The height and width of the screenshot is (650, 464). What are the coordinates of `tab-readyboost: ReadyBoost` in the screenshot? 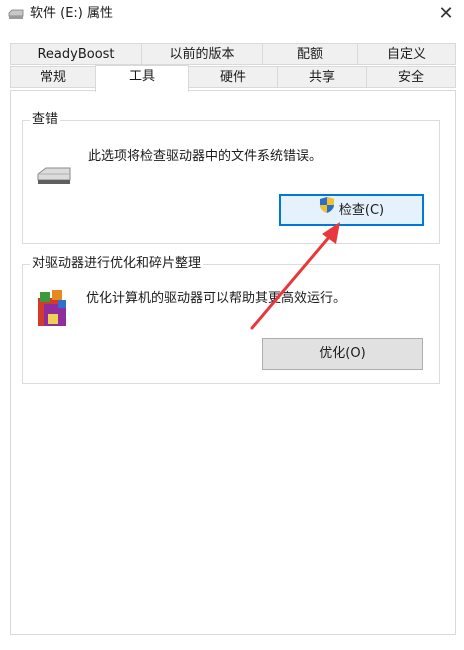 It's located at (76, 54).